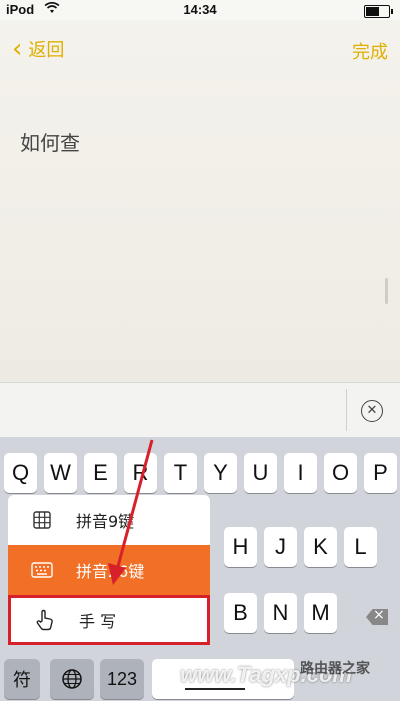 The width and height of the screenshot is (400, 701). What do you see at coordinates (346, 410) in the screenshot?
I see `divider` at bounding box center [346, 410].